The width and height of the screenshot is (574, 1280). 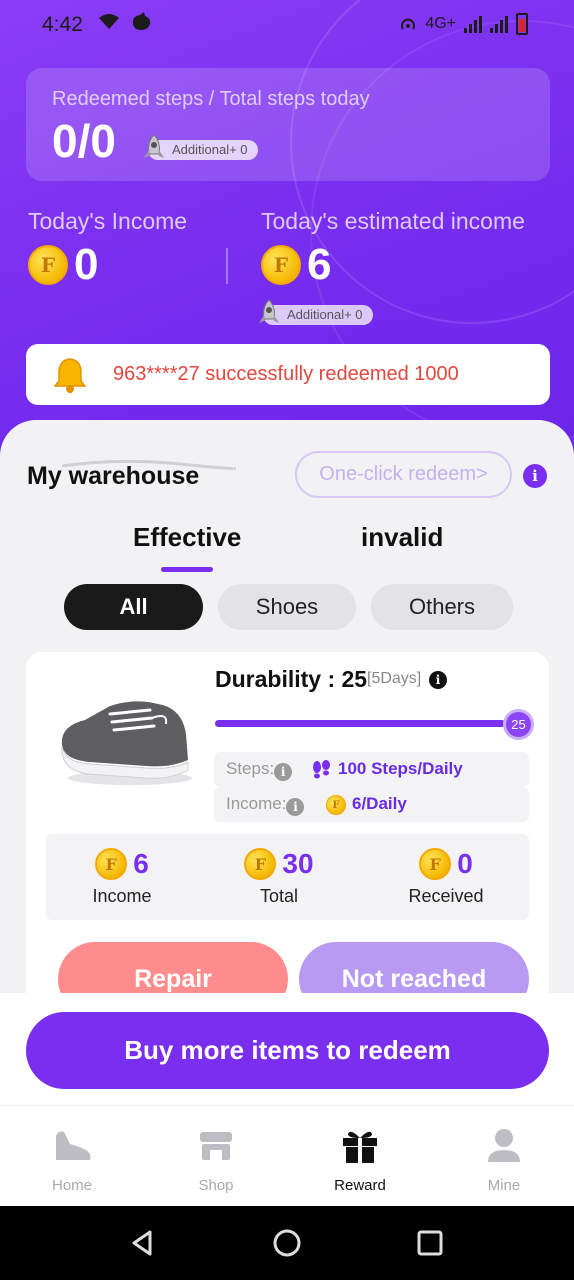 I want to click on system-nav-bar, so click(x=287, y=1243).